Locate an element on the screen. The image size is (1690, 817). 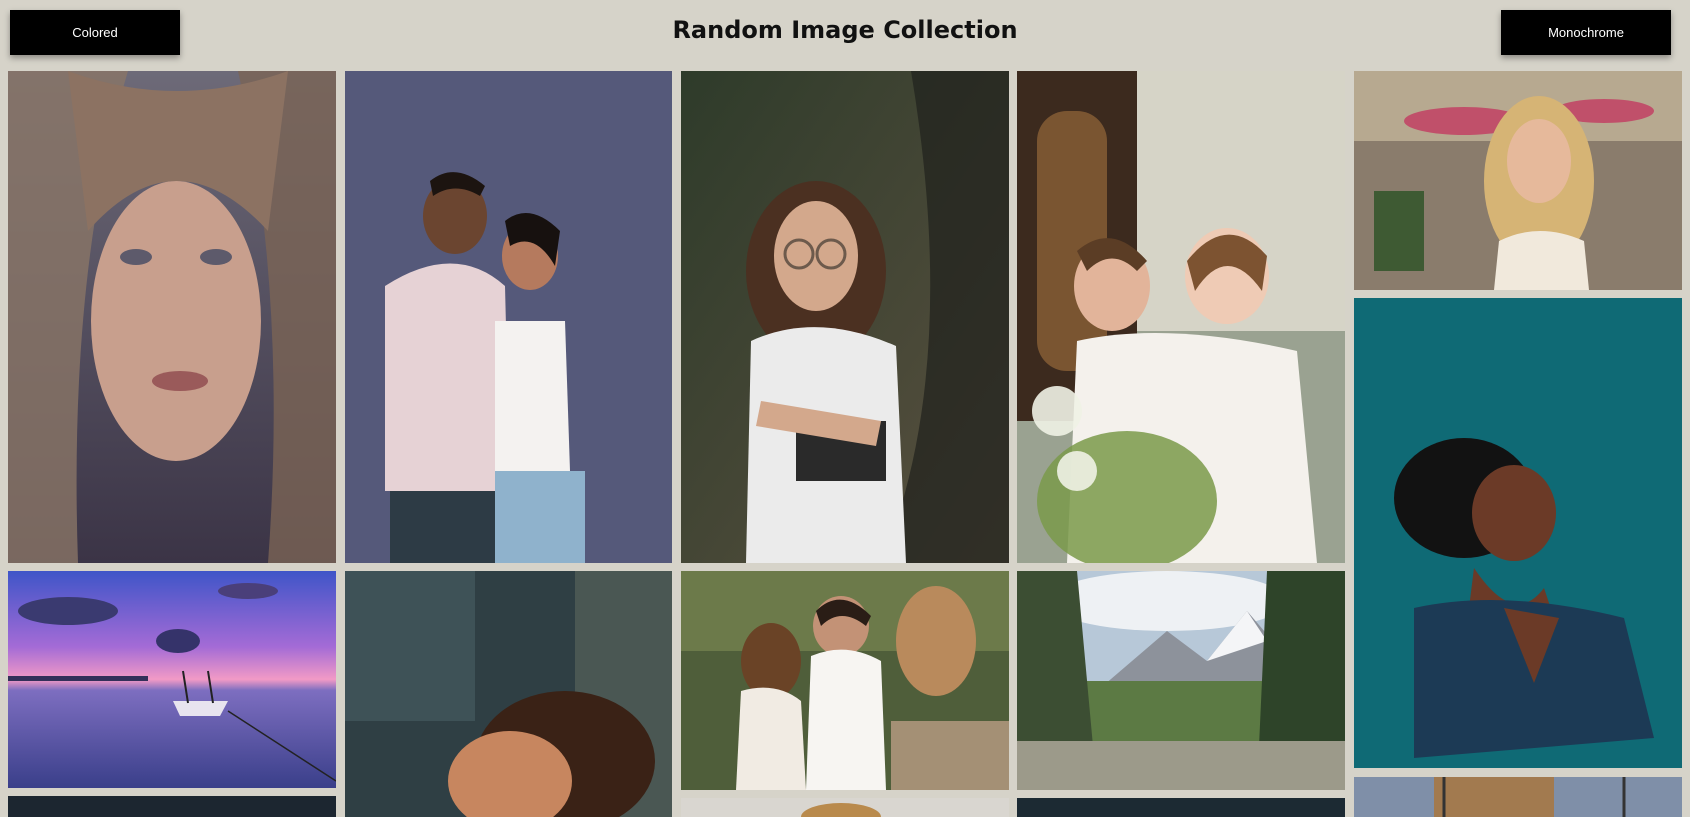
image-girl-with-glasses is located at coordinates (845, 317).